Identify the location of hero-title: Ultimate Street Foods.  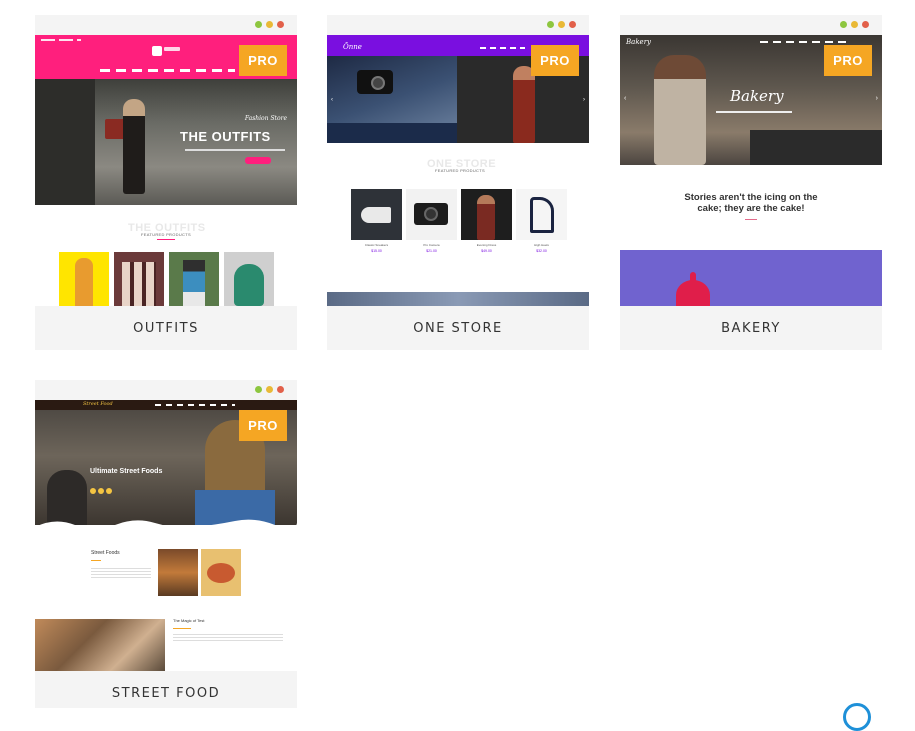
(126, 471).